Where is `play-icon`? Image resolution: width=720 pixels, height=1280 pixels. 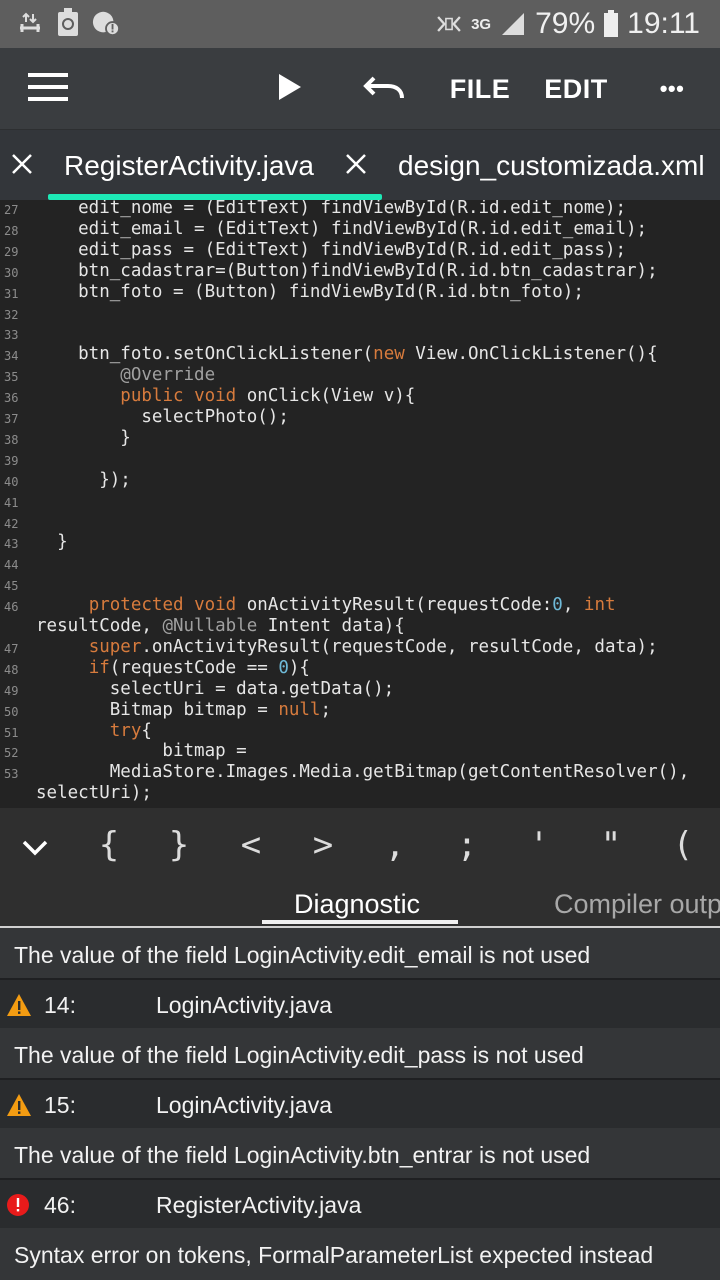 play-icon is located at coordinates (290, 89).